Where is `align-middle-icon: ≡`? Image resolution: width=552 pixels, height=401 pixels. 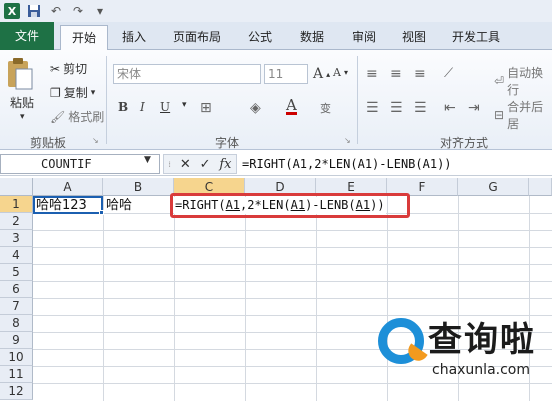 align-middle-icon: ≡ is located at coordinates (396, 74).